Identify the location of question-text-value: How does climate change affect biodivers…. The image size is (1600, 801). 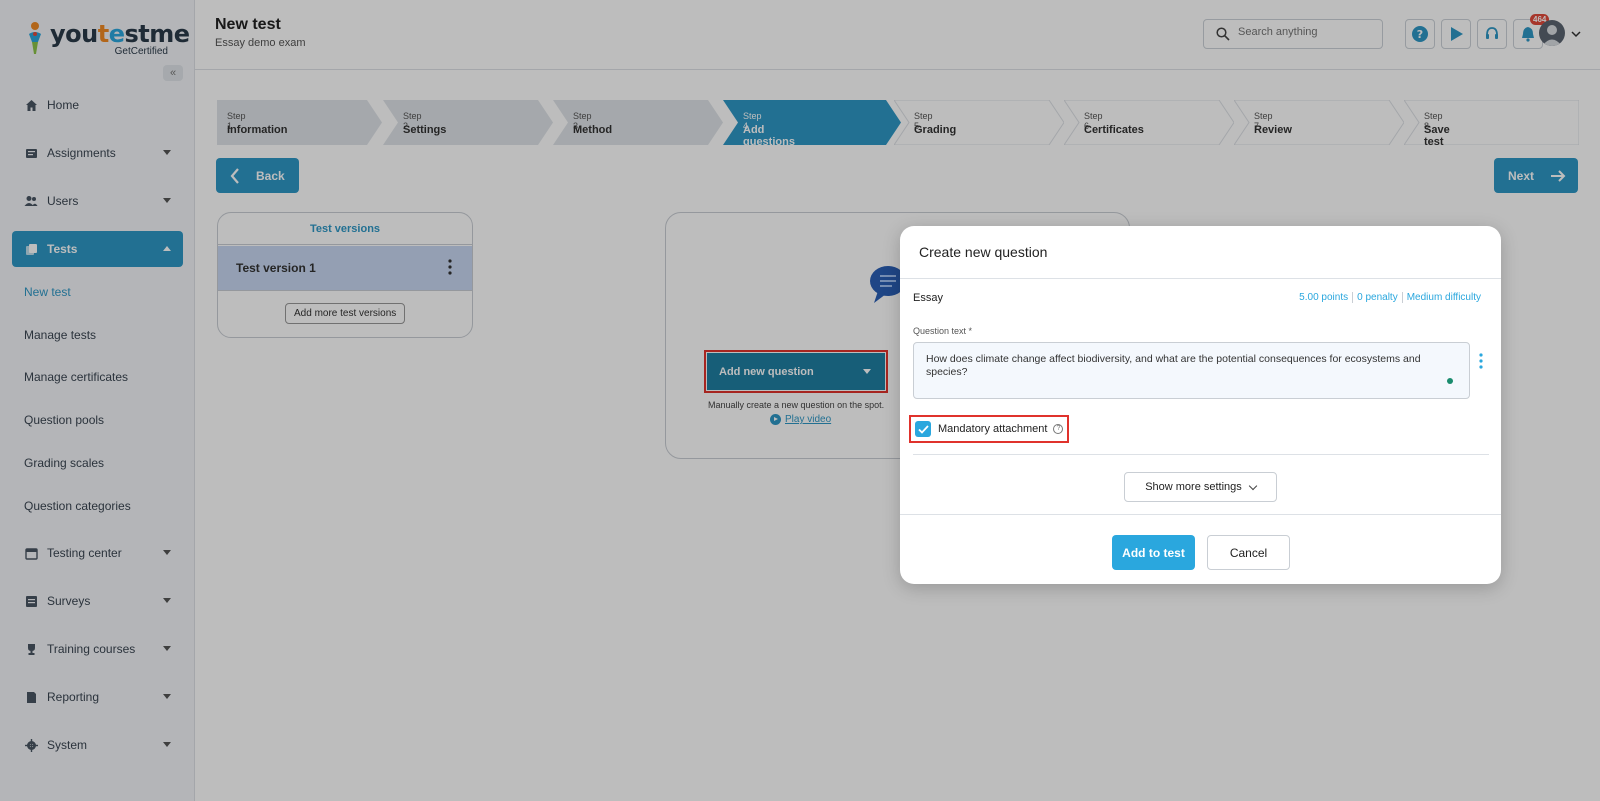
(1173, 365).